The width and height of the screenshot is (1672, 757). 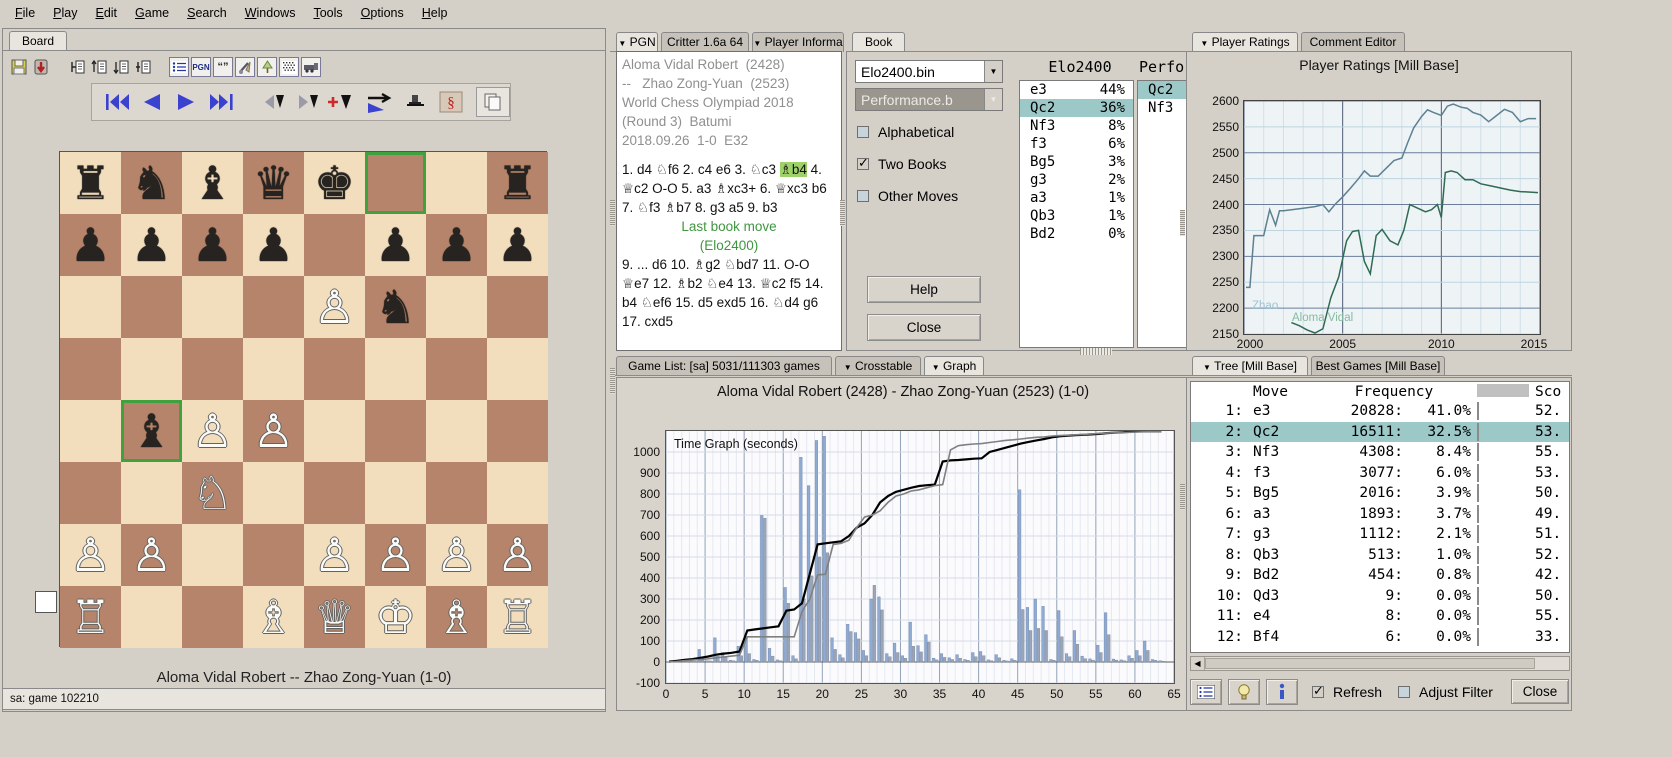 What do you see at coordinates (842, 213) in the screenshot?
I see `book-splitter` at bounding box center [842, 213].